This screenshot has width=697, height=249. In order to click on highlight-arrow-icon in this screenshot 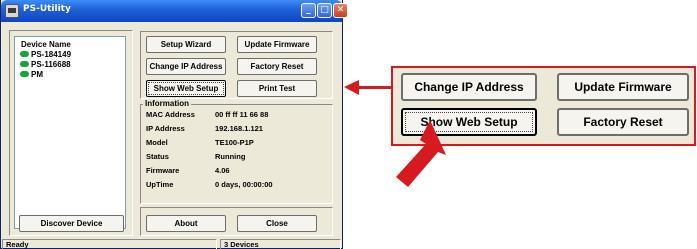, I will do `click(421, 153)`.